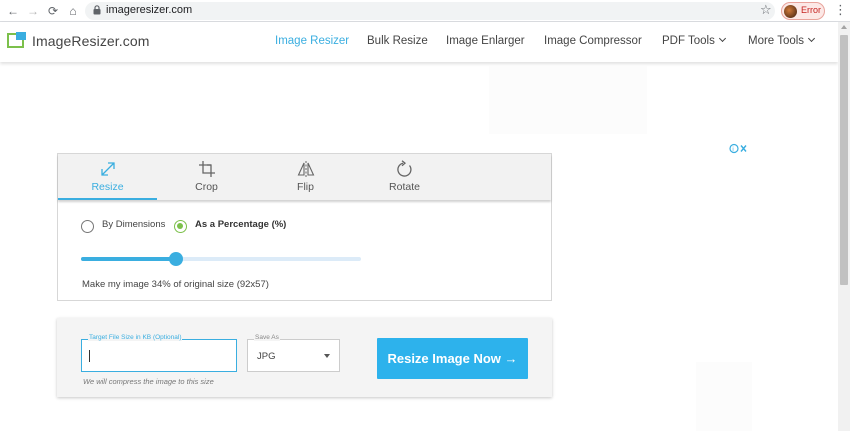  What do you see at coordinates (89, 356) in the screenshot?
I see `text-cursor` at bounding box center [89, 356].